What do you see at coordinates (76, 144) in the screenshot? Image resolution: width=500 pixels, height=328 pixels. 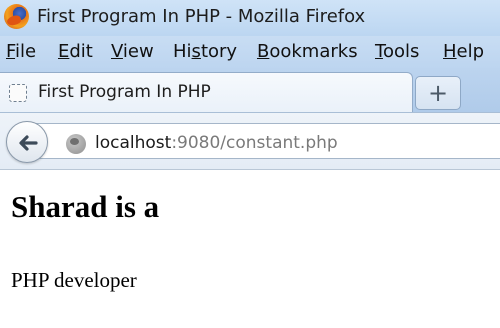 I see `globe-icon` at bounding box center [76, 144].